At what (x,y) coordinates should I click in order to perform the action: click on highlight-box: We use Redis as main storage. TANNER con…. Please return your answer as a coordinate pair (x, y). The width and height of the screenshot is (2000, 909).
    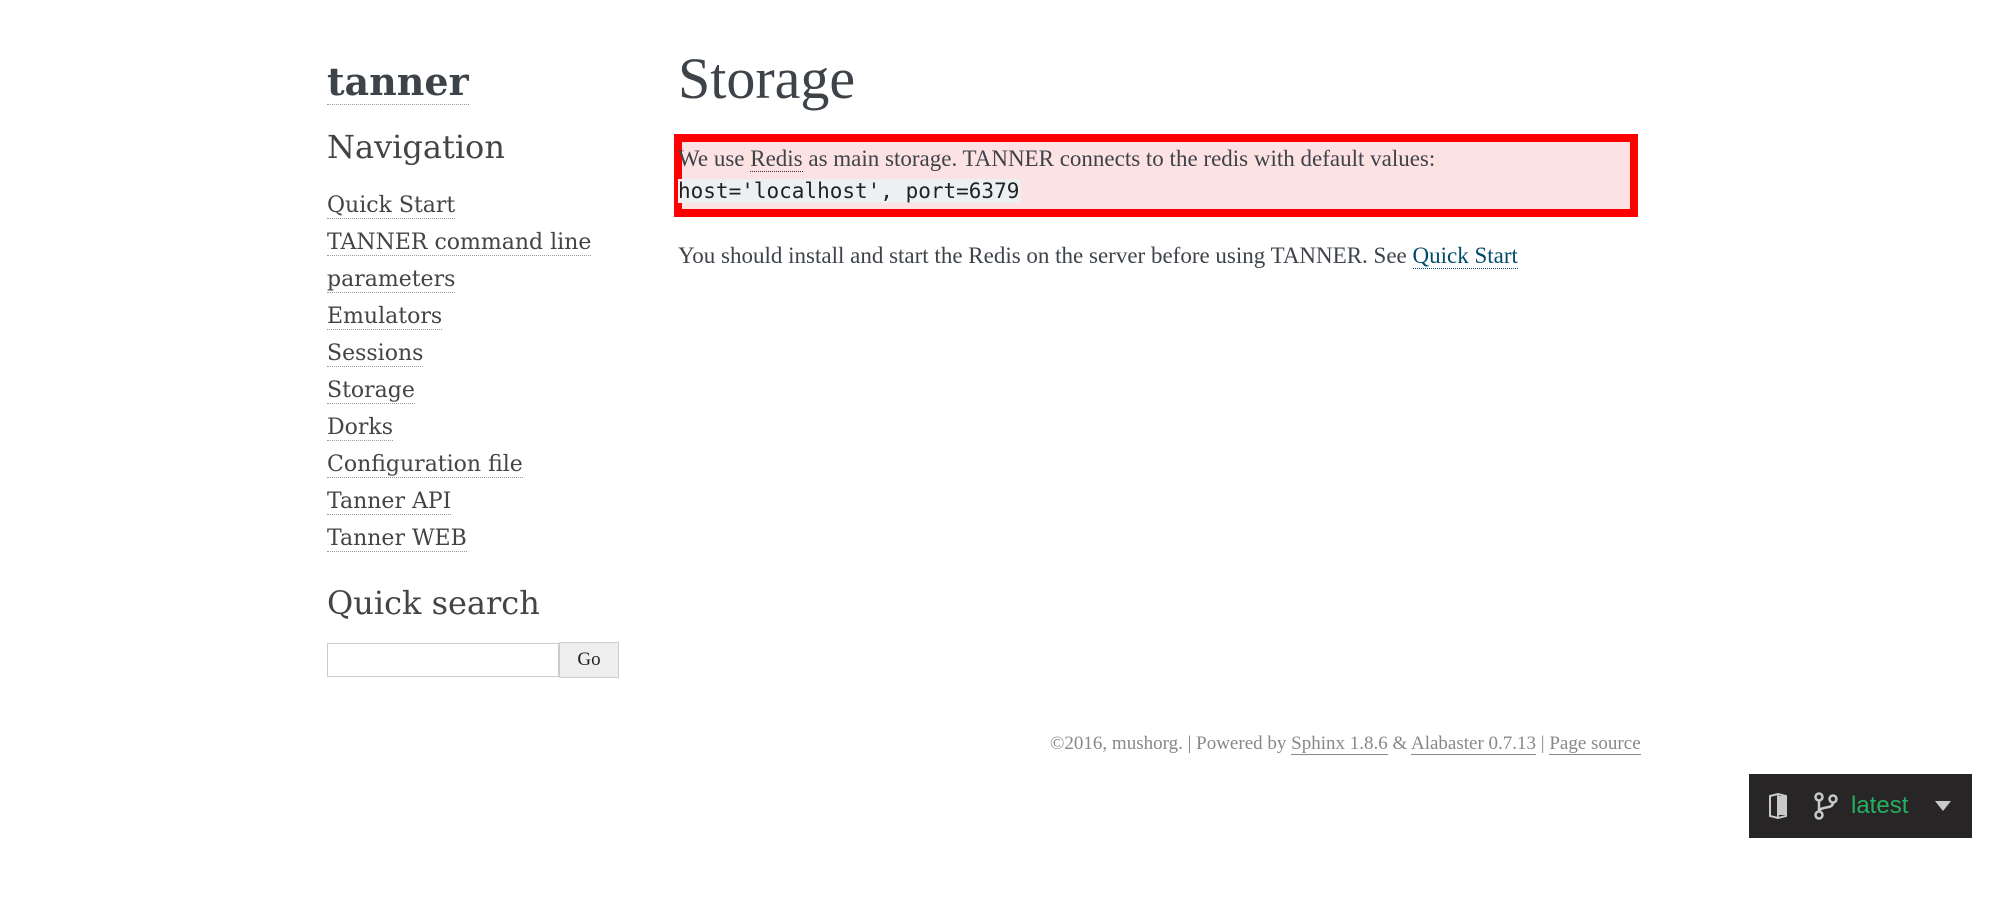
    Looking at the image, I should click on (1156, 175).